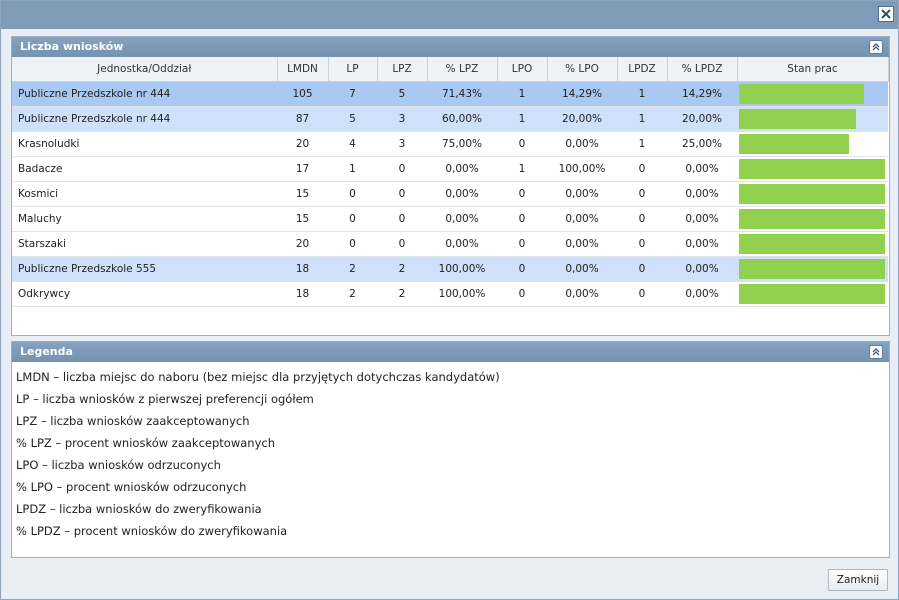  I want to click on column-header: LPDZ, so click(642, 69).